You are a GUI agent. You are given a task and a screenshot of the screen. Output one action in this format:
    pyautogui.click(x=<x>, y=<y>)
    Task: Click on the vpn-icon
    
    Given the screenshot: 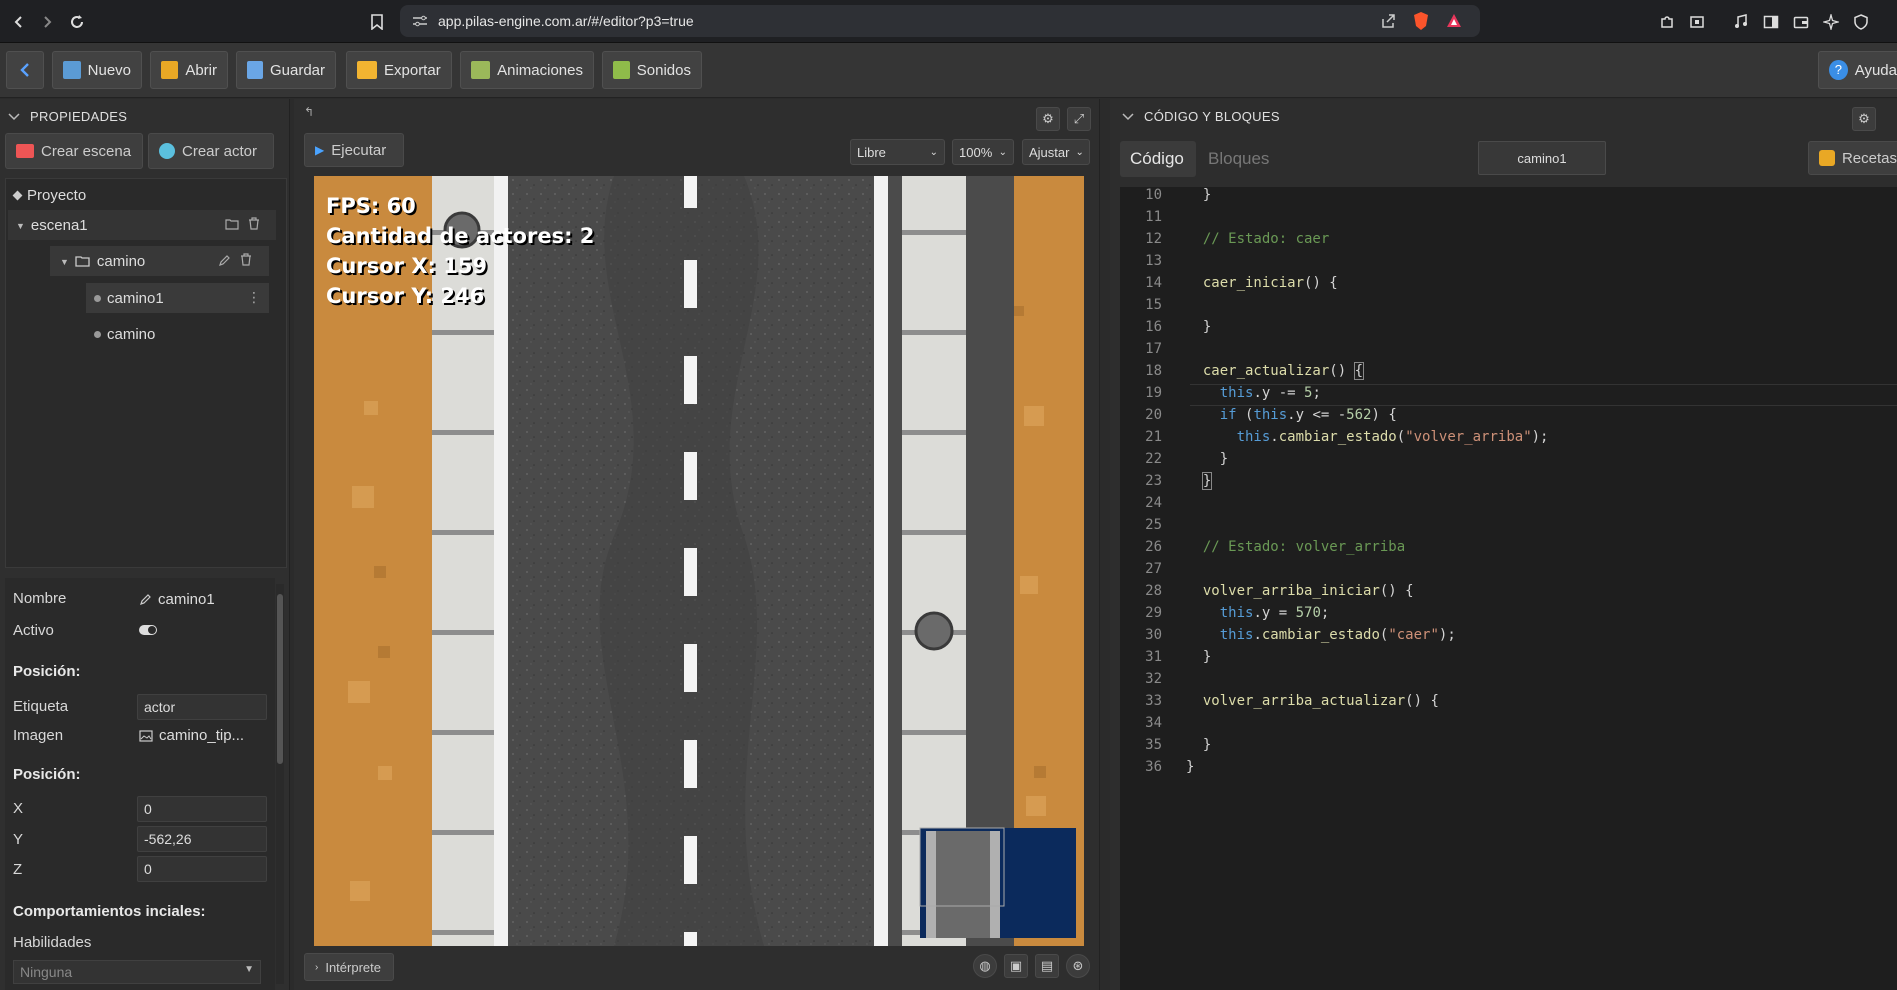 What is the action you would take?
    pyautogui.click(x=1861, y=22)
    